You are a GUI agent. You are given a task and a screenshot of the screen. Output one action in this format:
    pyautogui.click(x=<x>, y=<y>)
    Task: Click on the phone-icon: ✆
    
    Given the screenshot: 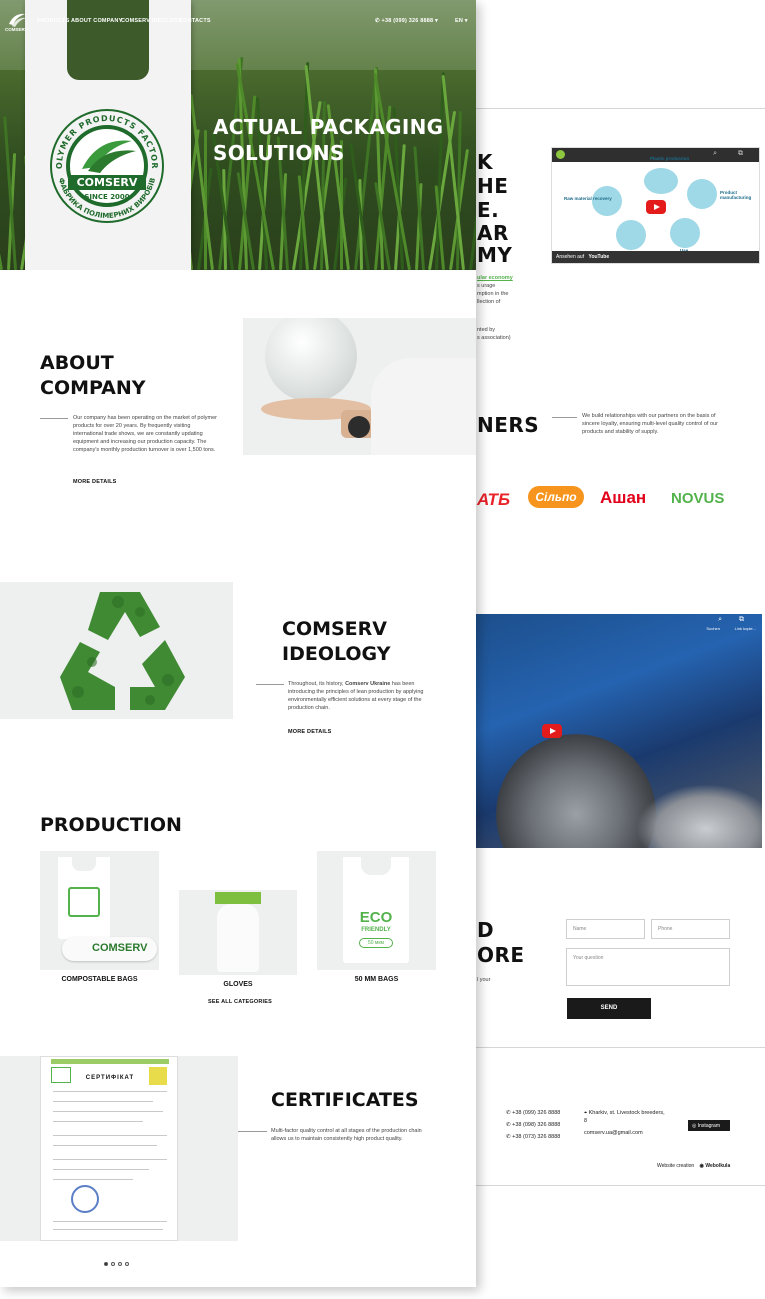 What is the action you would take?
    pyautogui.click(x=377, y=21)
    